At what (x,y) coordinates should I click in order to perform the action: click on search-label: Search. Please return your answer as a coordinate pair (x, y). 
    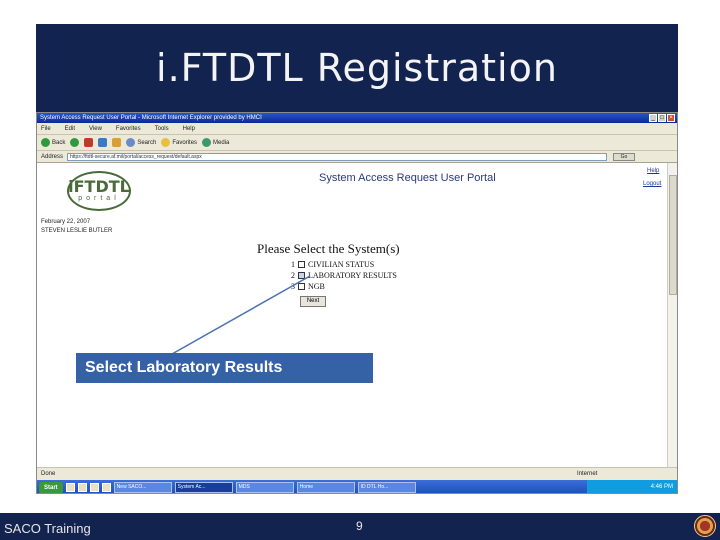
    Looking at the image, I should click on (147, 142).